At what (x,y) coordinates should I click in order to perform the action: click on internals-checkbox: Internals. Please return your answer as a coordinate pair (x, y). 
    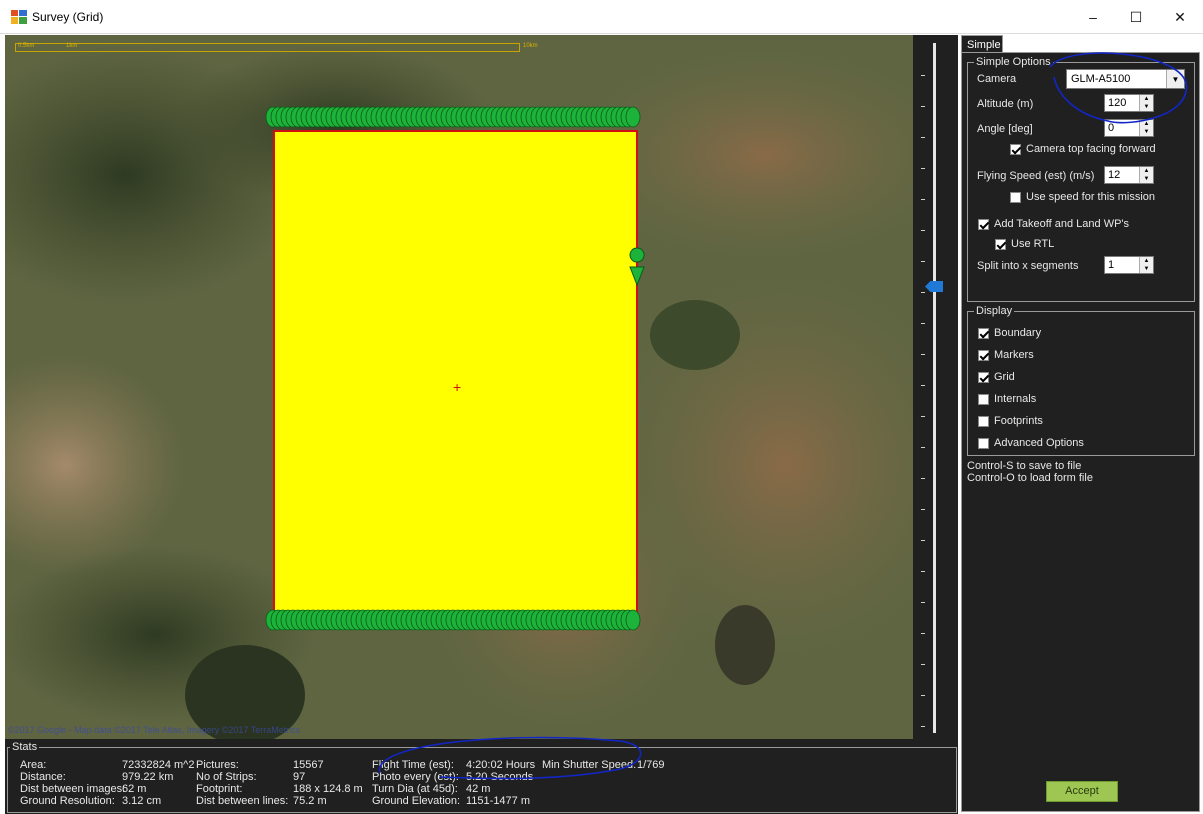
    Looking at the image, I should click on (1007, 399).